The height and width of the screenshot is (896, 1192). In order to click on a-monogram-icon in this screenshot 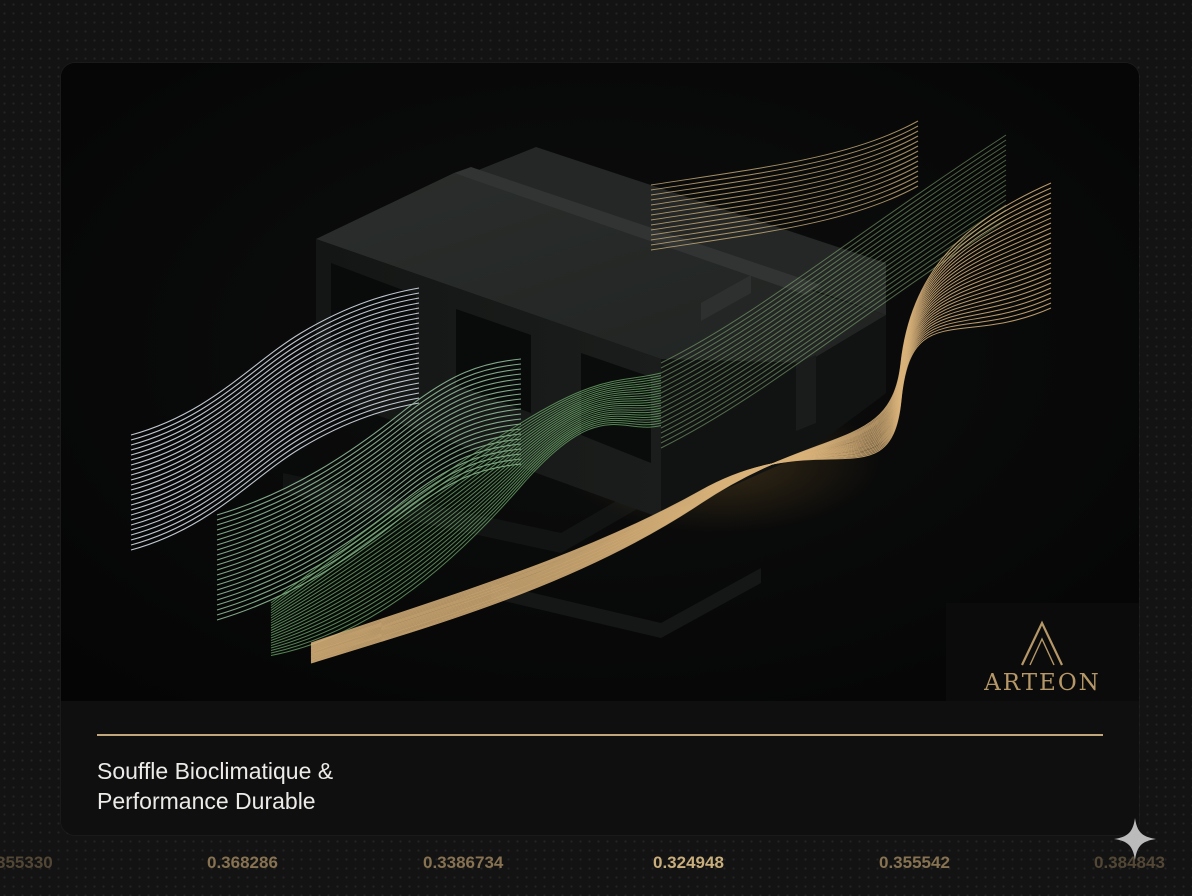, I will do `click(1042, 643)`.